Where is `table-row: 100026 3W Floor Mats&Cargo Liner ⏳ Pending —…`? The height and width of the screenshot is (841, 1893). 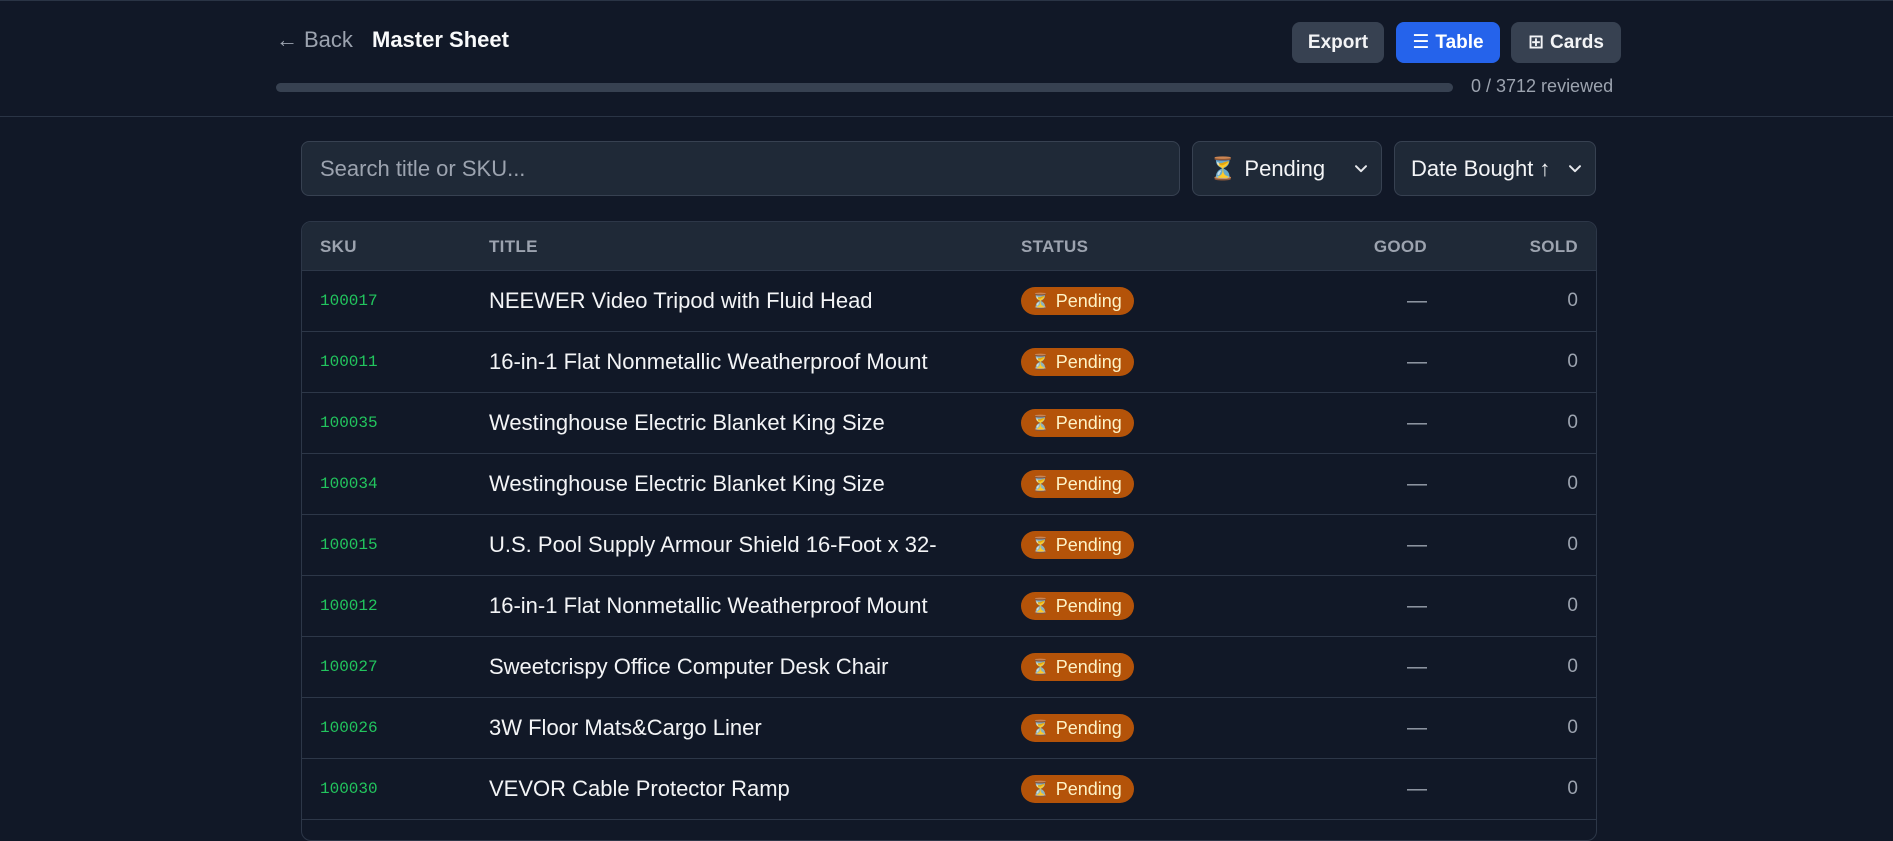
table-row: 100026 3W Floor Mats&Cargo Liner ⏳ Pending —… is located at coordinates (949, 728).